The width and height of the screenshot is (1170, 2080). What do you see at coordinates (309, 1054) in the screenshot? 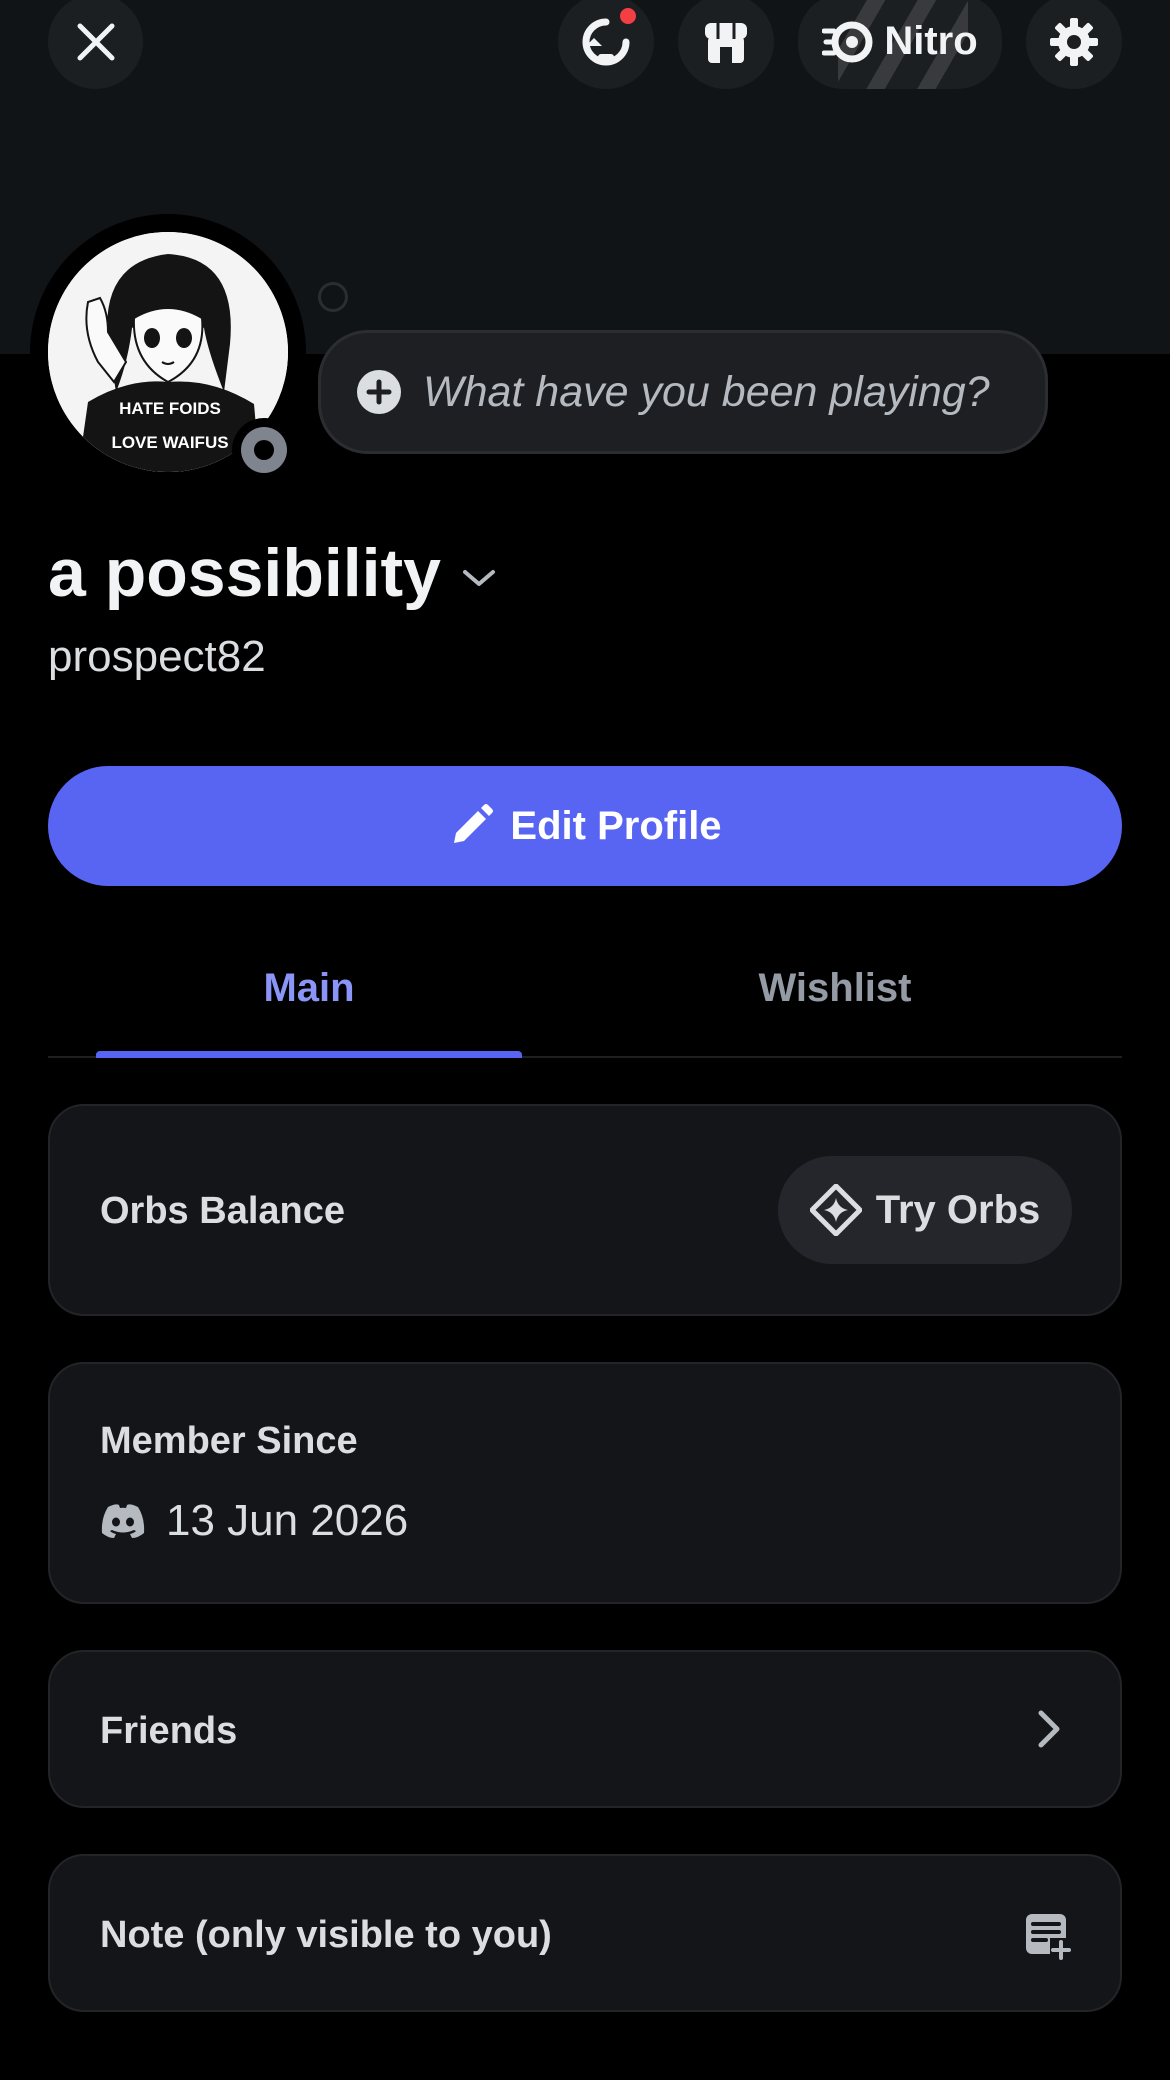
I see `active-tab-indicator` at bounding box center [309, 1054].